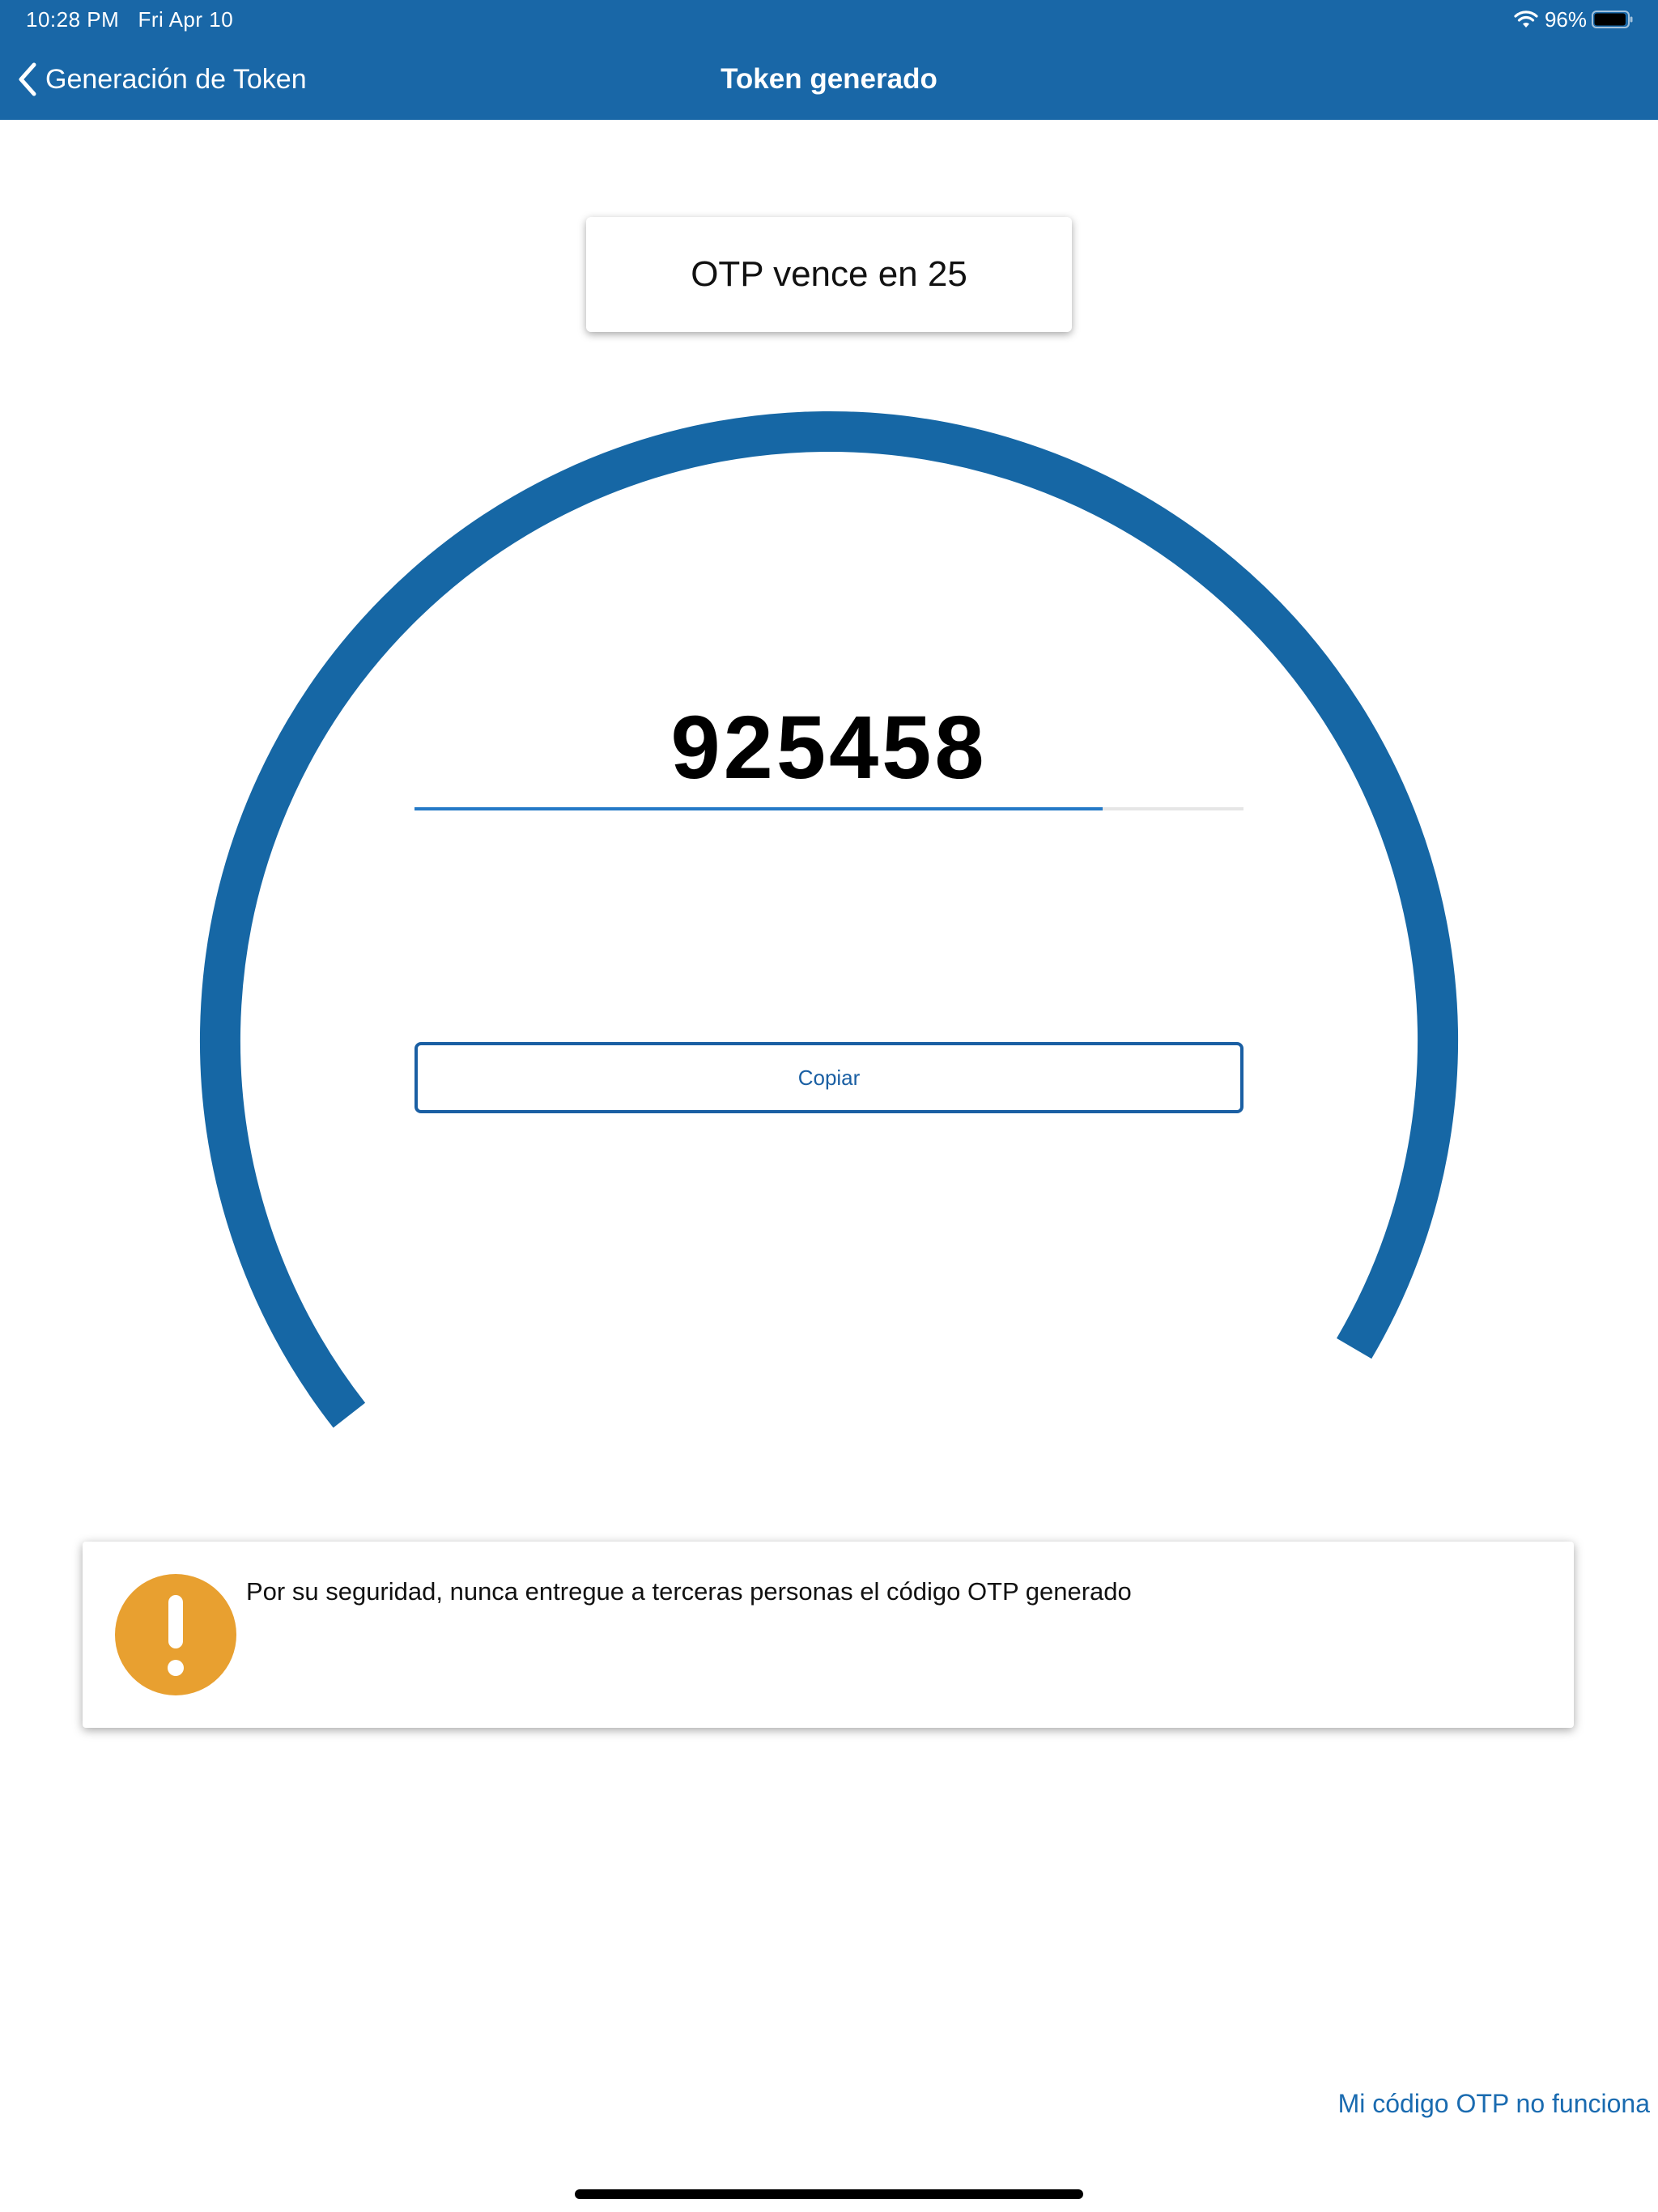  I want to click on chevron-left-icon, so click(27, 79).